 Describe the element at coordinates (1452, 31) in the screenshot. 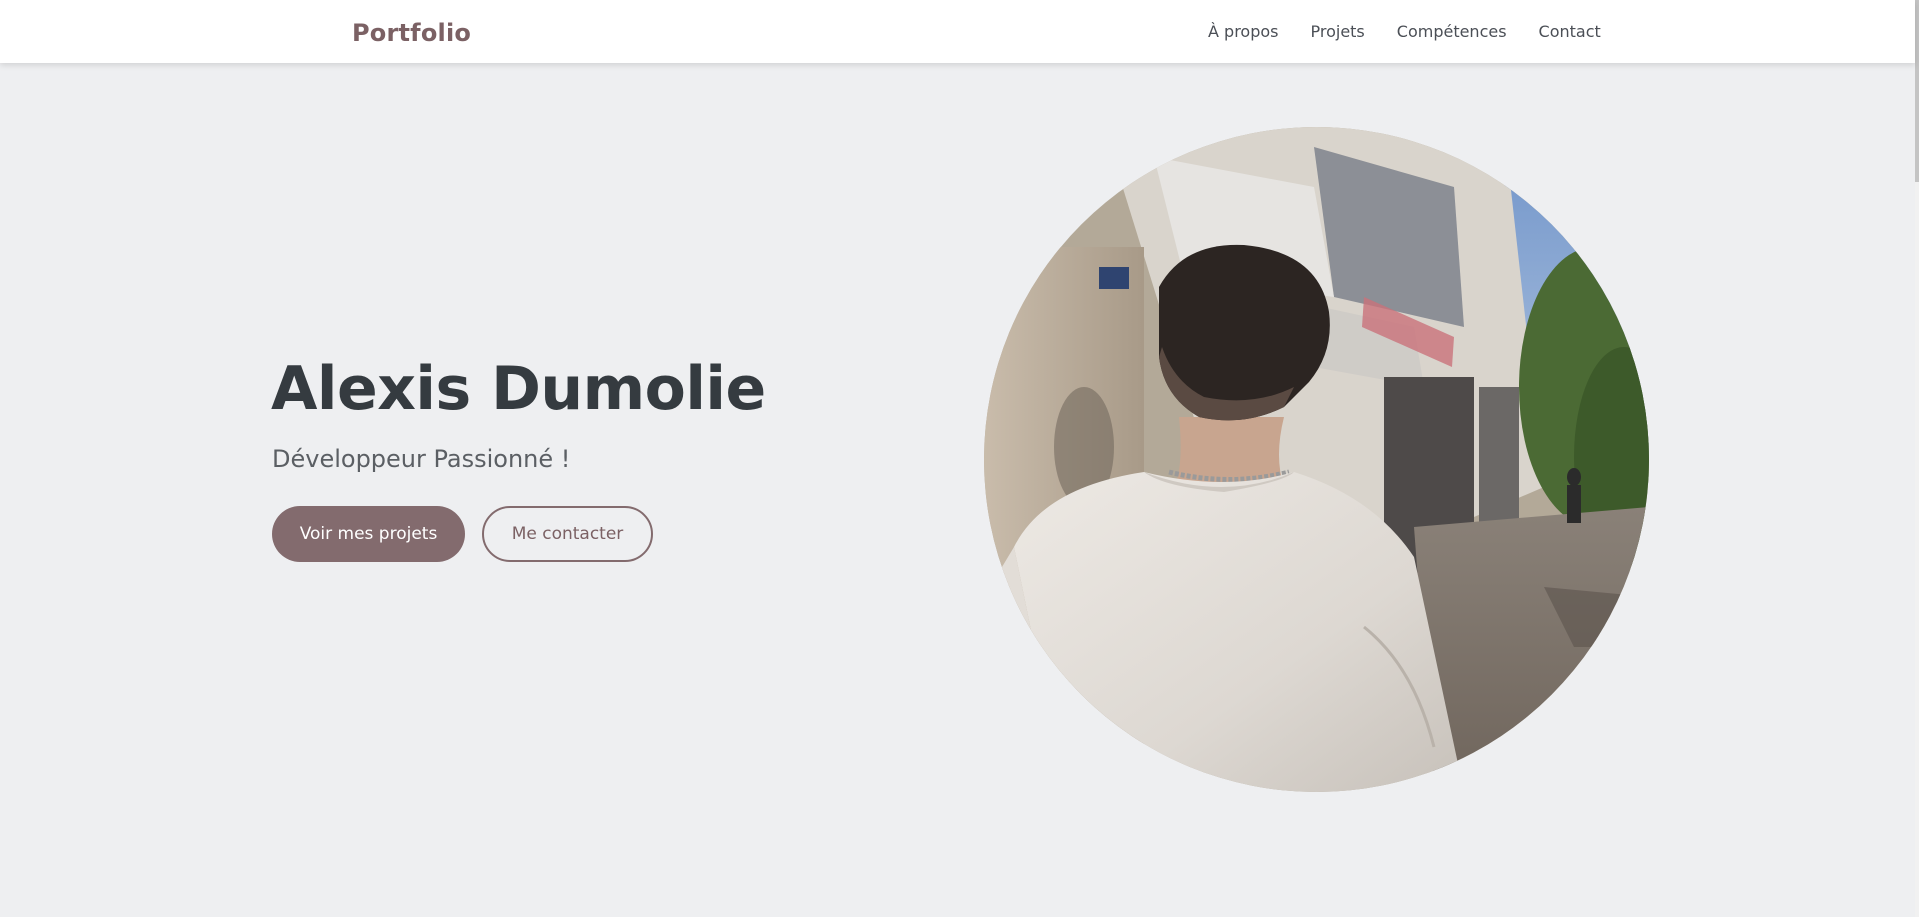

I see `nav-link-skills: Compétences` at that location.